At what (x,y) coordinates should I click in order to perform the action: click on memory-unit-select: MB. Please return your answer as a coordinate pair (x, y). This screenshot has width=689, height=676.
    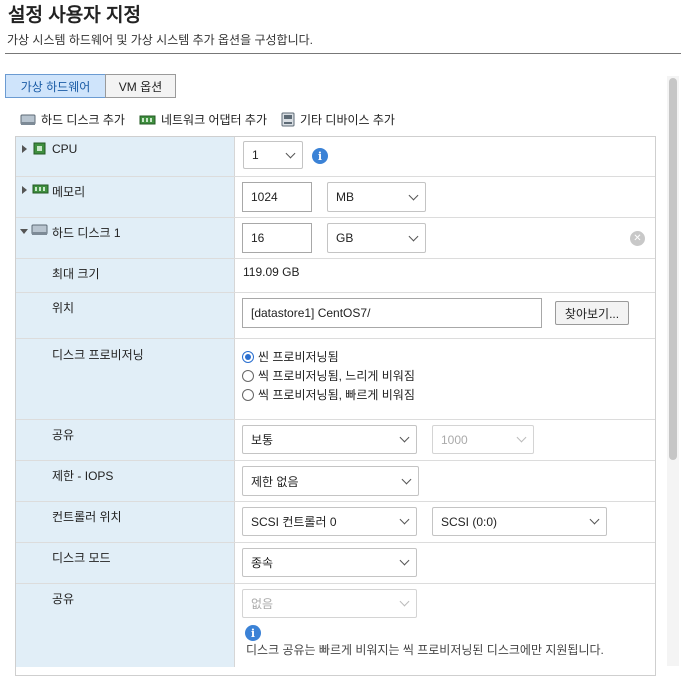
    Looking at the image, I should click on (376, 197).